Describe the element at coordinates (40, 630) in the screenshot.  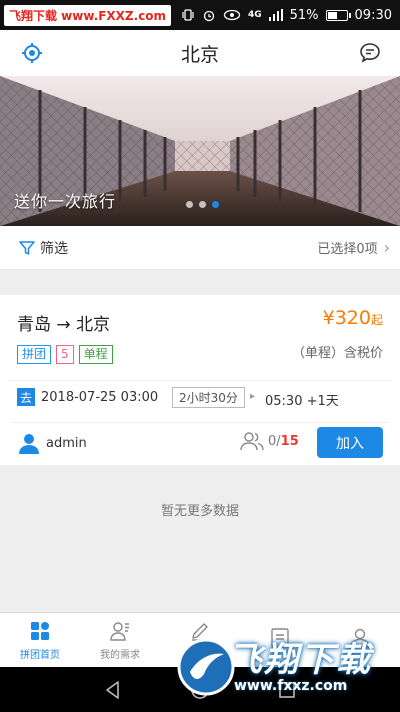
I see `grid-icon` at that location.